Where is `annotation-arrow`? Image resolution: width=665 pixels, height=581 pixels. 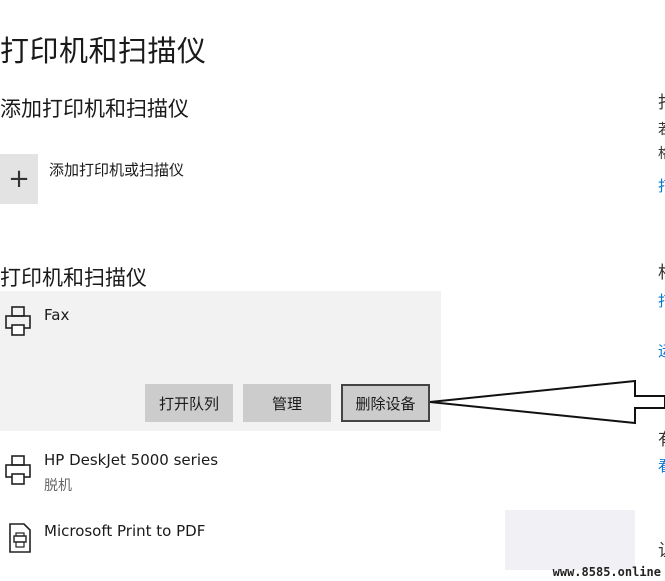 annotation-arrow is located at coordinates (547, 402).